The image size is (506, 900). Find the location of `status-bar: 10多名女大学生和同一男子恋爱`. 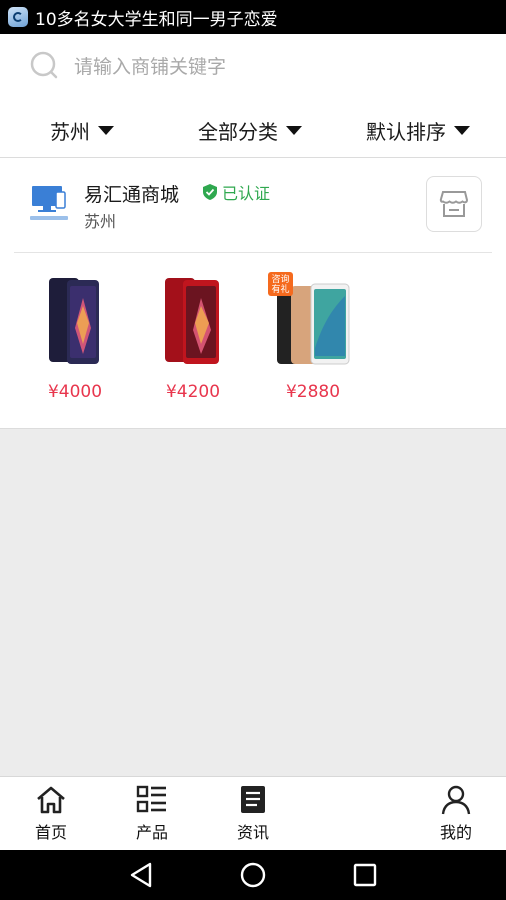

status-bar: 10多名女大学生和同一男子恋爱 is located at coordinates (253, 17).